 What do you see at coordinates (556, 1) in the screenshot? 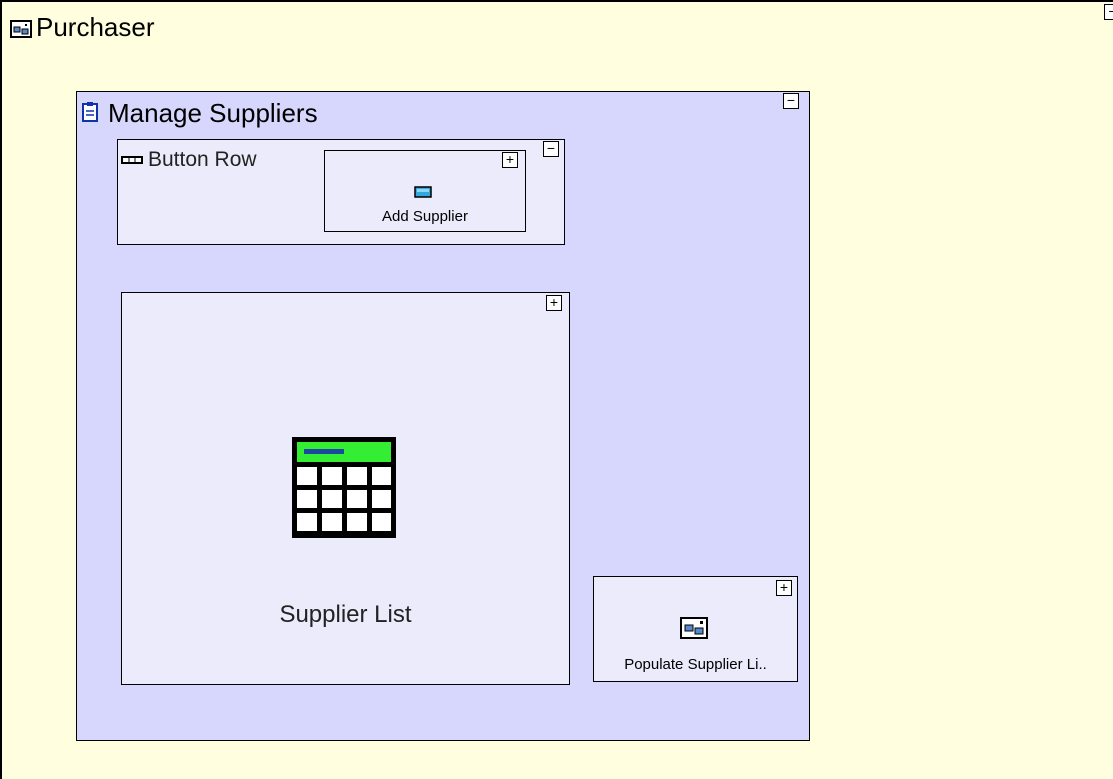
I see `canvas-top-border` at bounding box center [556, 1].